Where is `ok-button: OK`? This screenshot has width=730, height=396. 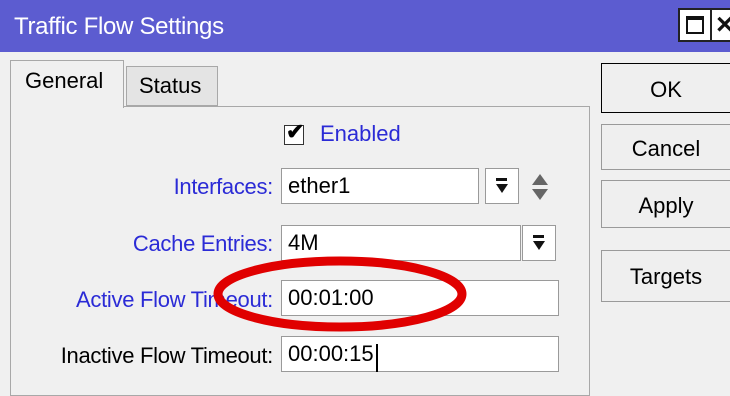 ok-button: OK is located at coordinates (665, 88).